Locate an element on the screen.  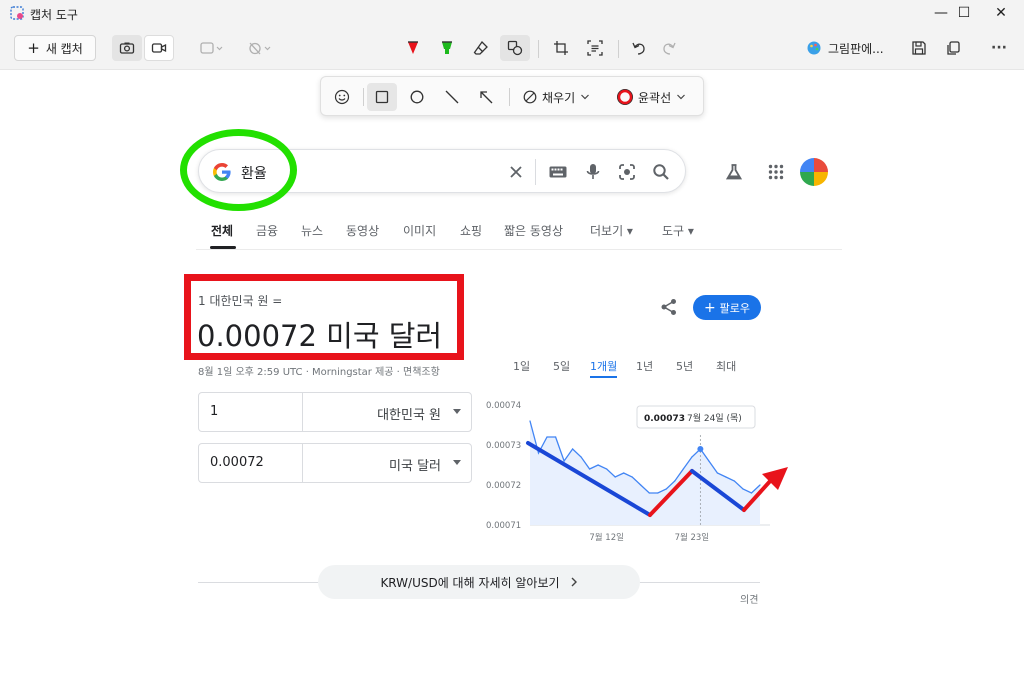
new-capture-button: + 새 캡처 is located at coordinates (55, 48).